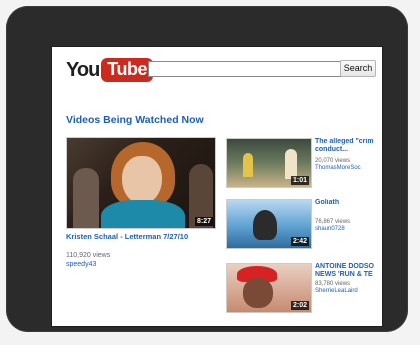  I want to click on side-video-thumbnail: 2:02, so click(269, 288).